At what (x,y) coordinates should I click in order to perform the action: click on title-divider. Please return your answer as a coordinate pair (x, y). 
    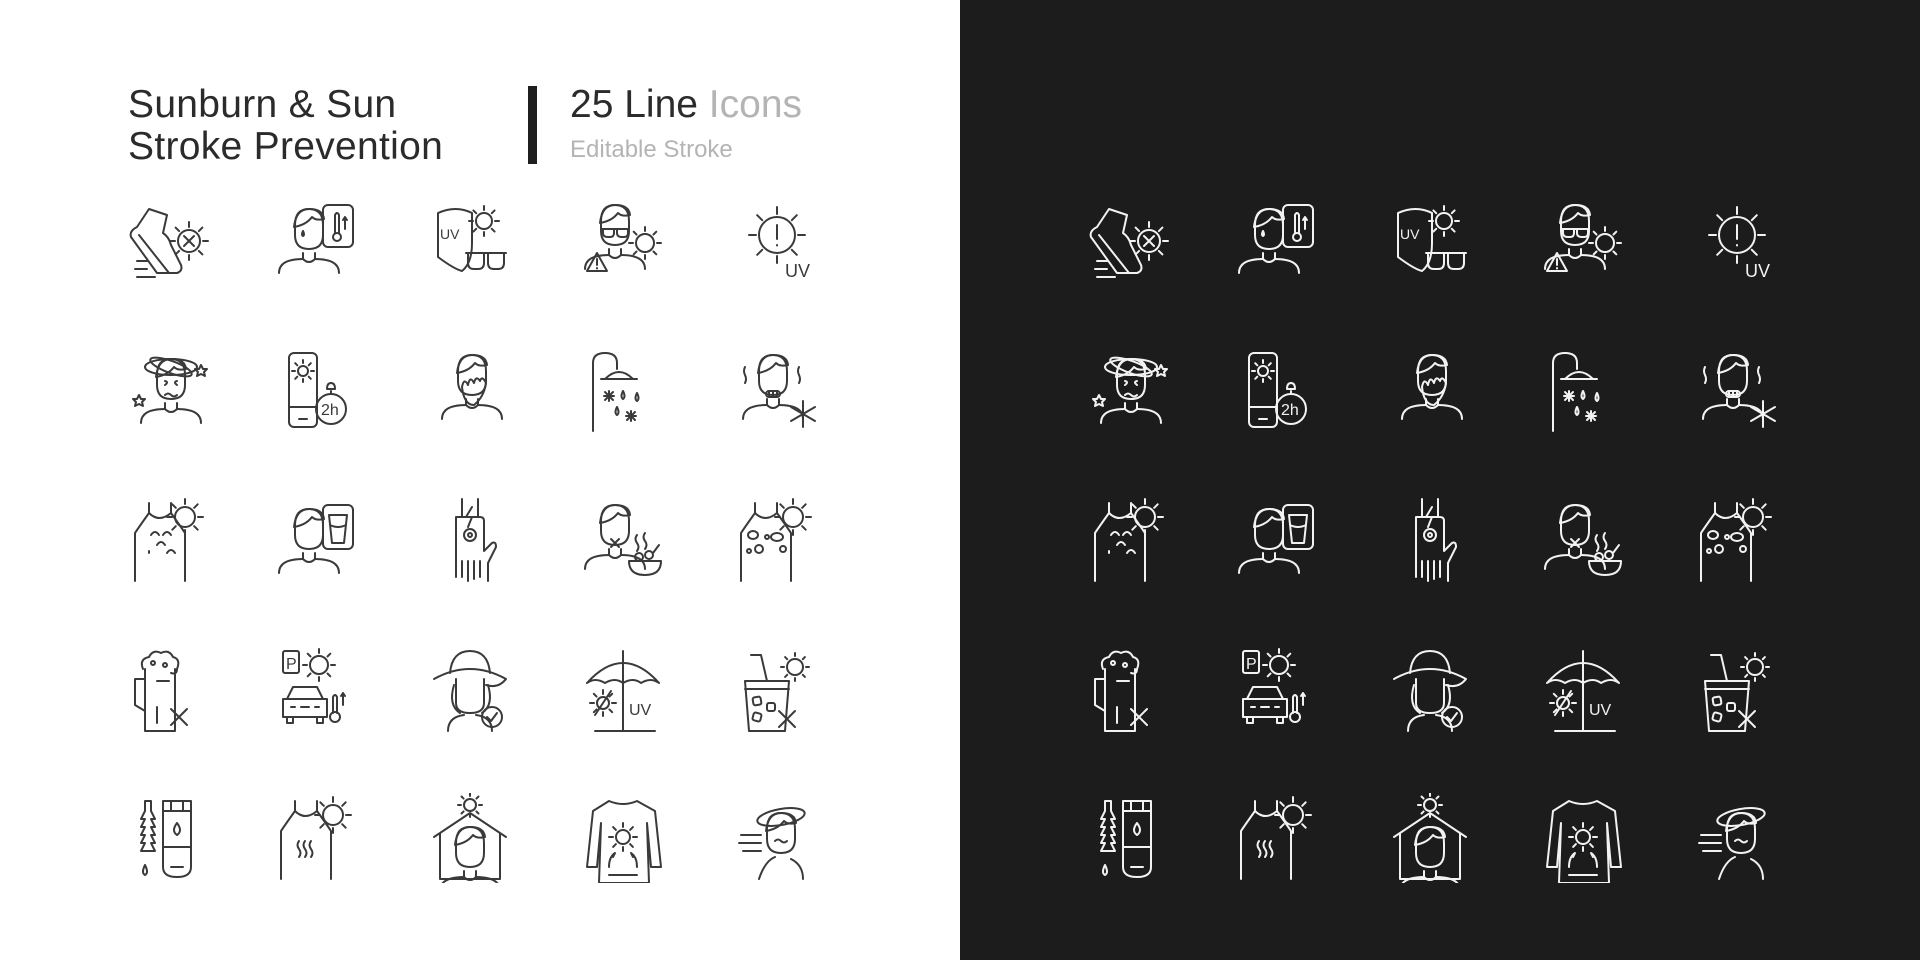
    Looking at the image, I should click on (532, 125).